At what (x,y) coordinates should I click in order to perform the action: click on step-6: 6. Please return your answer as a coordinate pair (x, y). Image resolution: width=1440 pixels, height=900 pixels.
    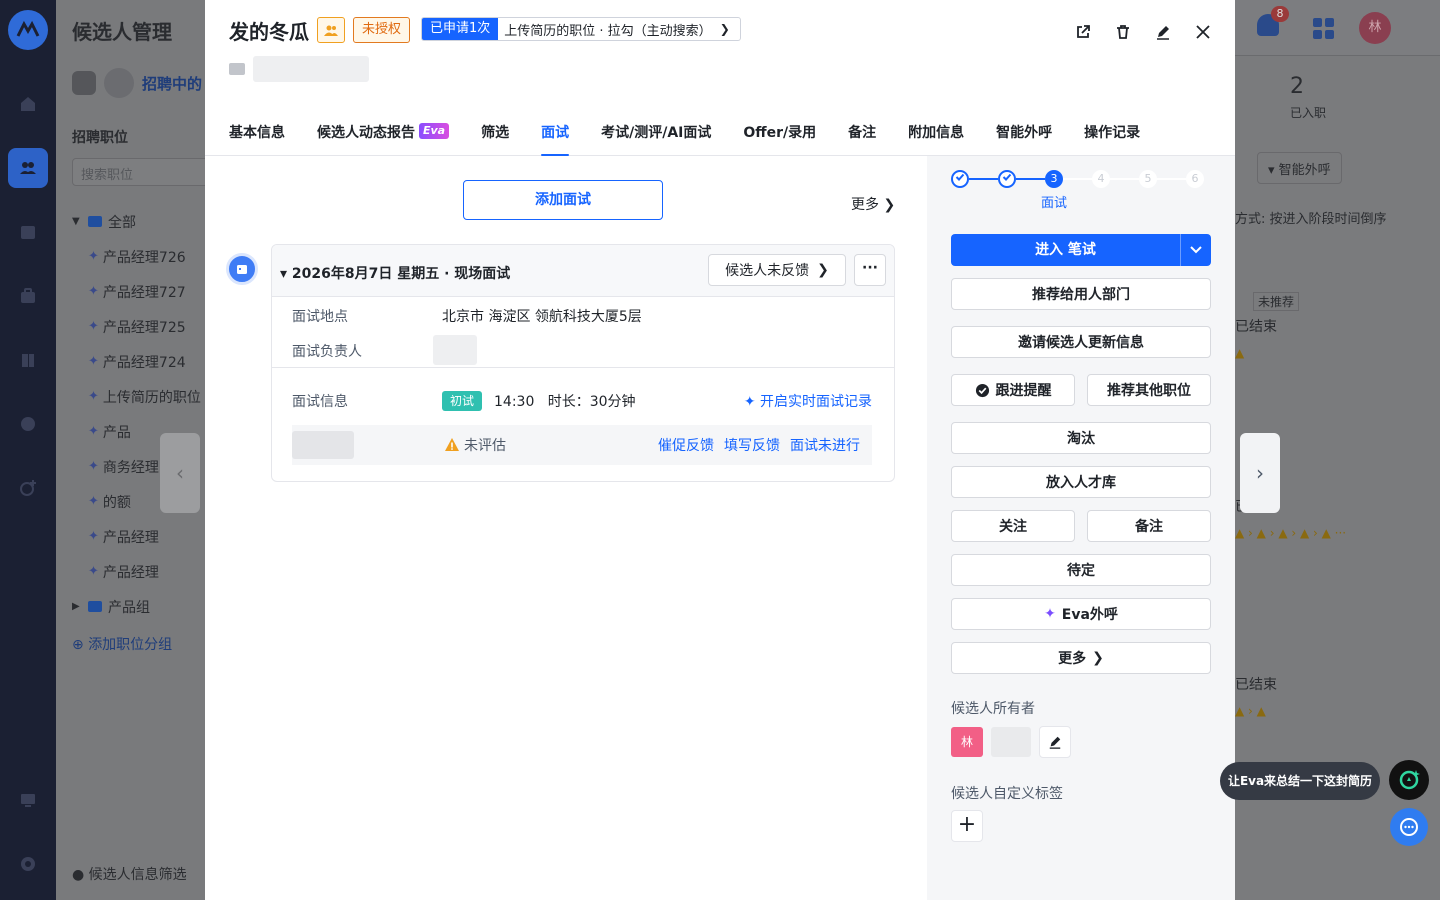
    Looking at the image, I should click on (1195, 179).